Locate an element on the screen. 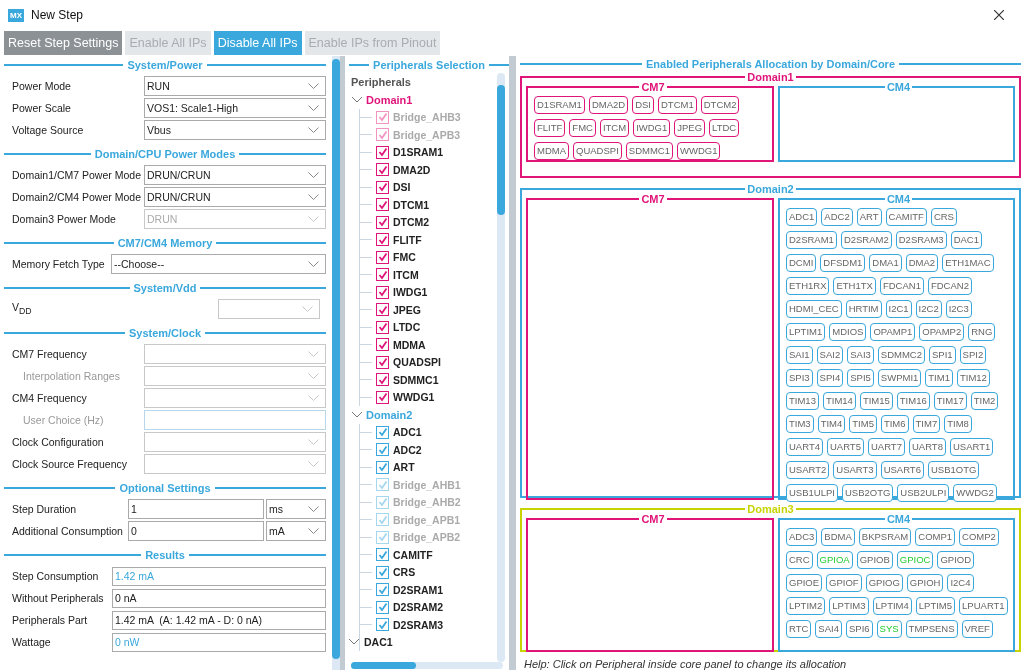 This screenshot has height=670, width=1021. peripheral-chip: USB2OTG is located at coordinates (867, 493).